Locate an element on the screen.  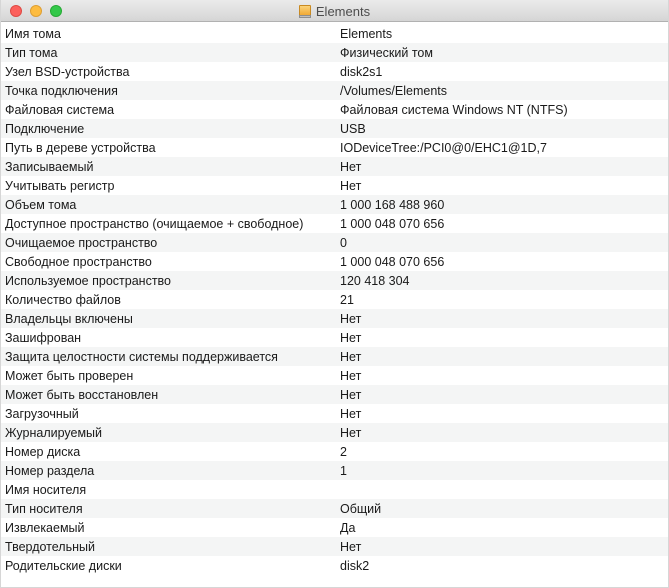
property-key: Тип носителя is located at coordinates (44, 508).